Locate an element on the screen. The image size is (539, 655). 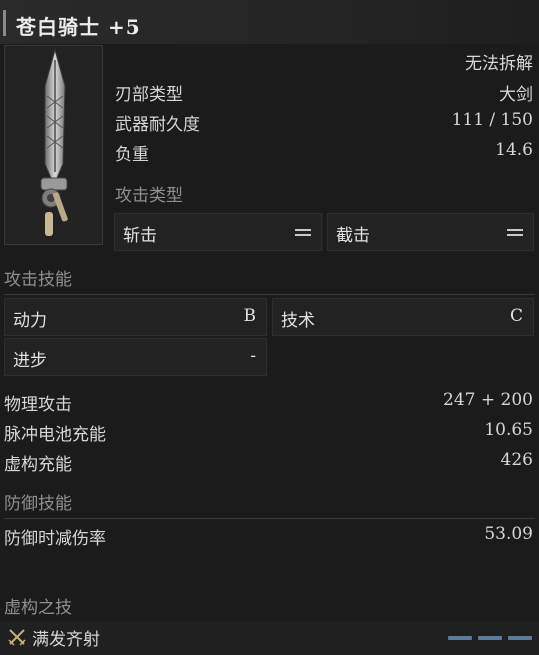
attack-type-slash-label: 斩击 is located at coordinates (140, 236).